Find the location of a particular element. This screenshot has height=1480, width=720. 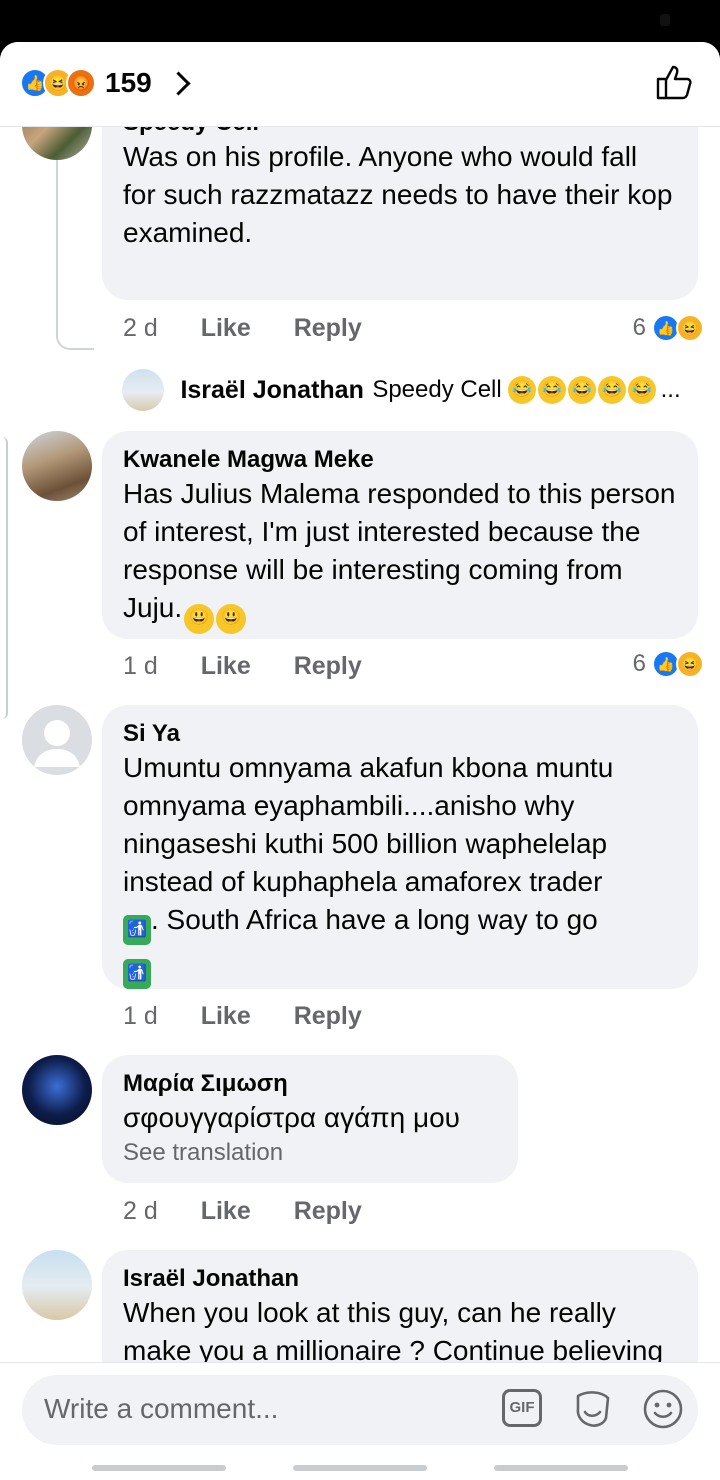

reply-emojis: 😂 😂 😂 😂 😂 is located at coordinates (581, 390).